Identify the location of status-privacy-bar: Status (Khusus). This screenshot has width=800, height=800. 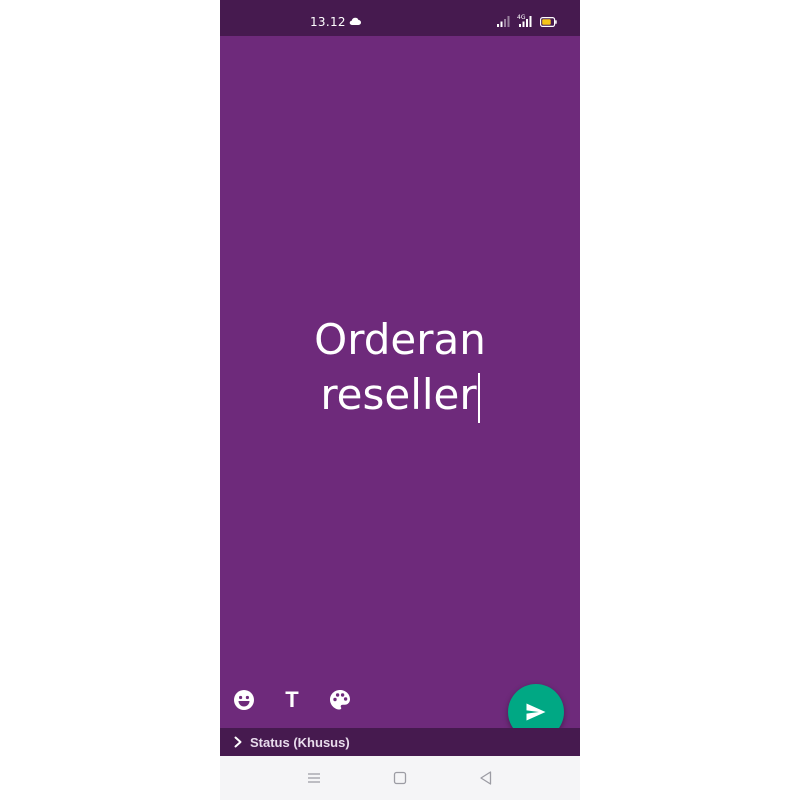
(400, 742).